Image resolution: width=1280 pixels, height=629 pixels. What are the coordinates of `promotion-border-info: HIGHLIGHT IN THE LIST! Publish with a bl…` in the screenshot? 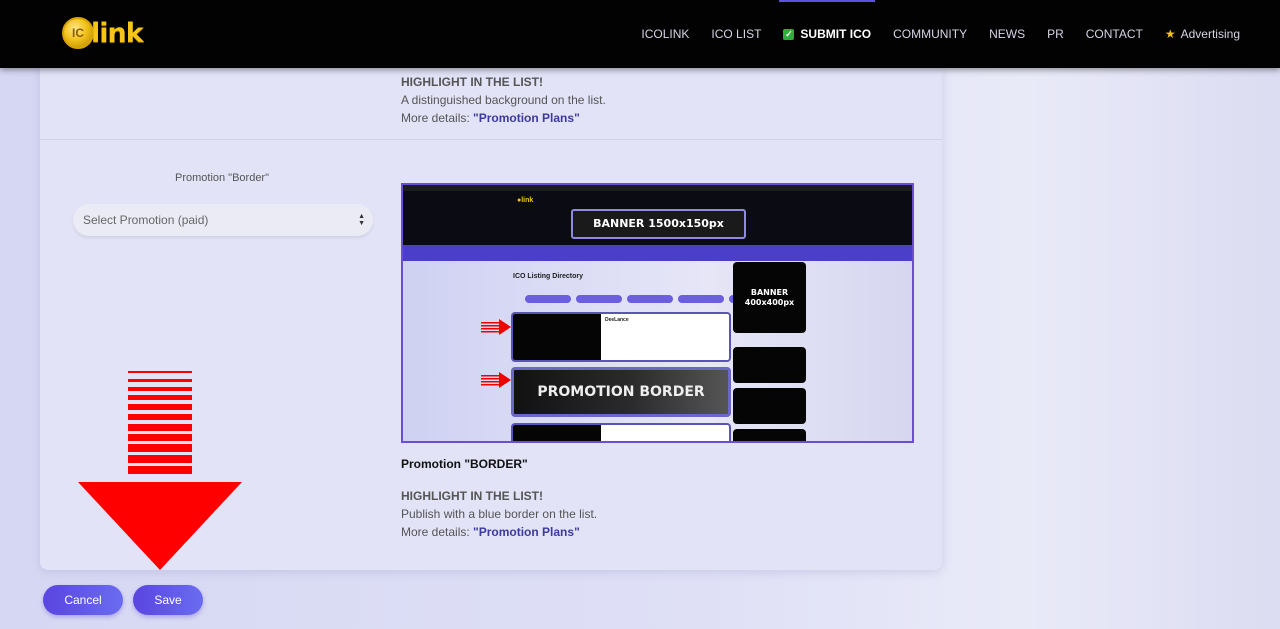 It's located at (499, 514).